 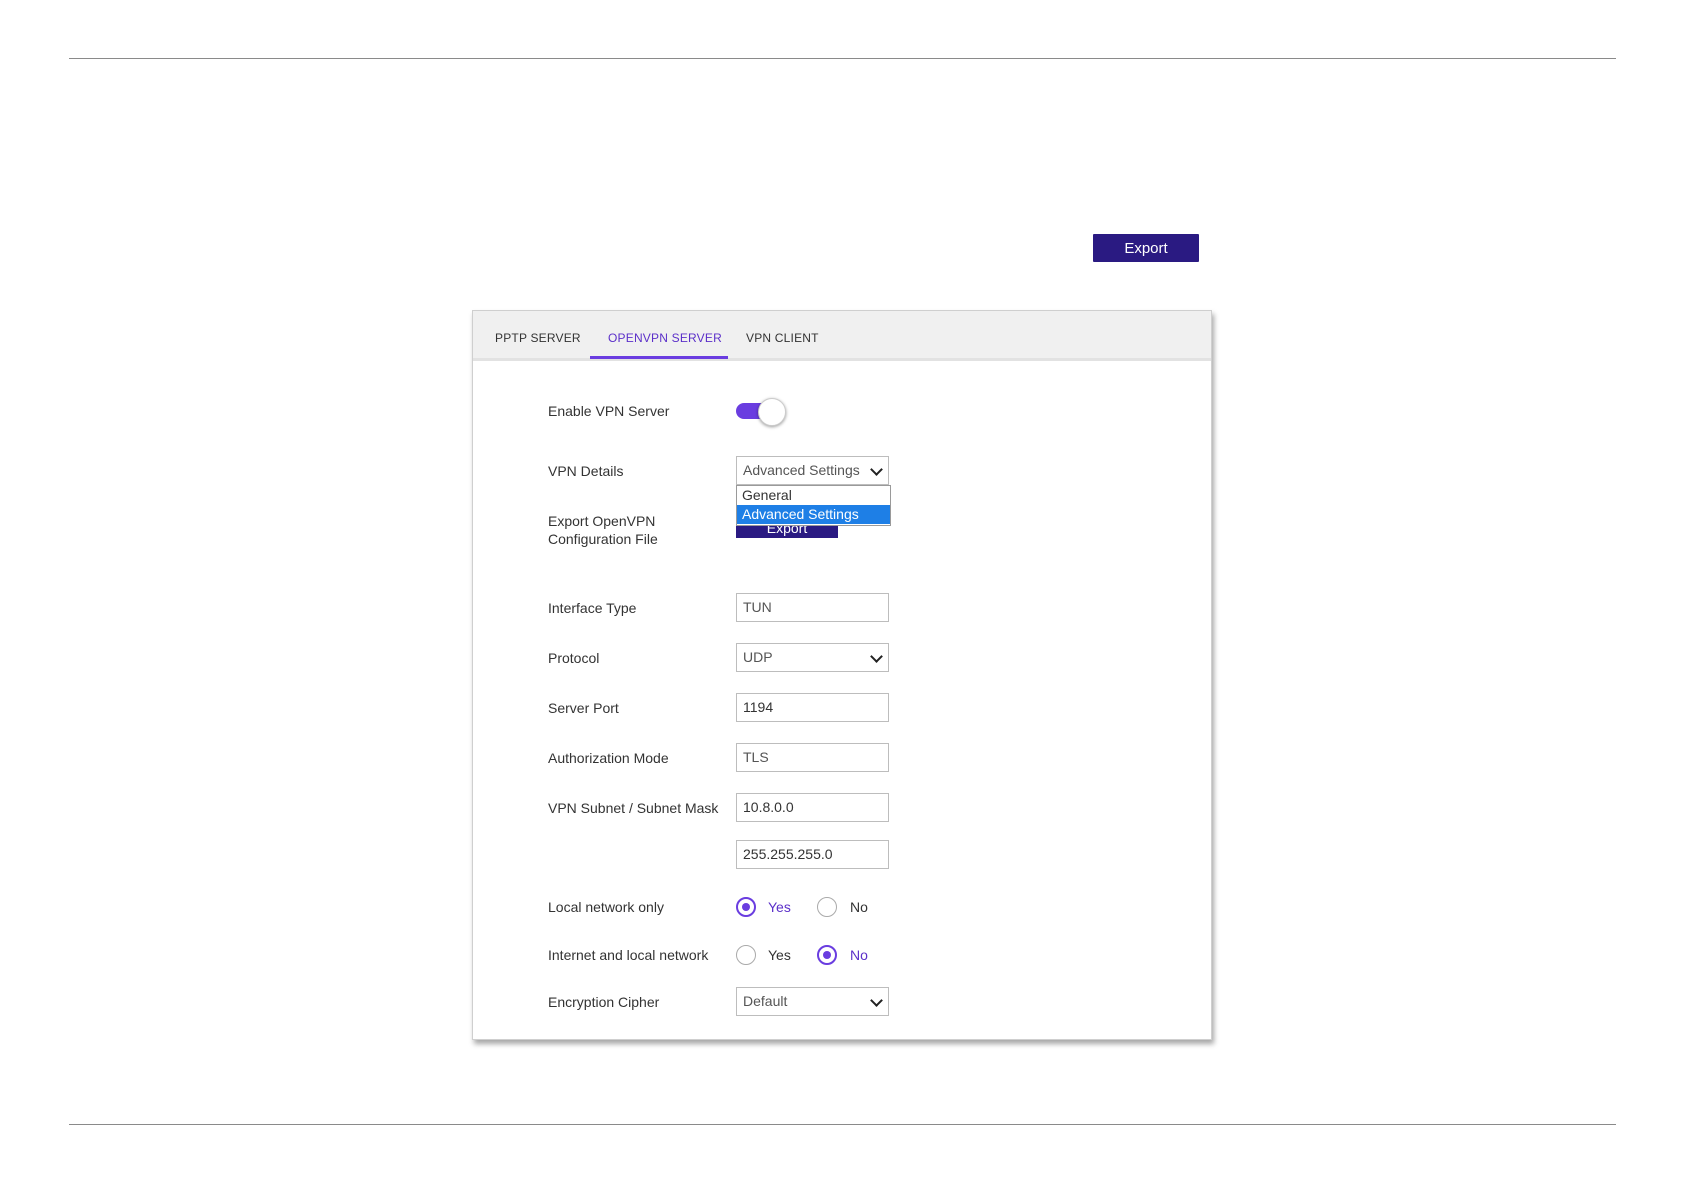 What do you see at coordinates (665, 338) in the screenshot?
I see `tab-openvpn-server: OPENVPN SERVER` at bounding box center [665, 338].